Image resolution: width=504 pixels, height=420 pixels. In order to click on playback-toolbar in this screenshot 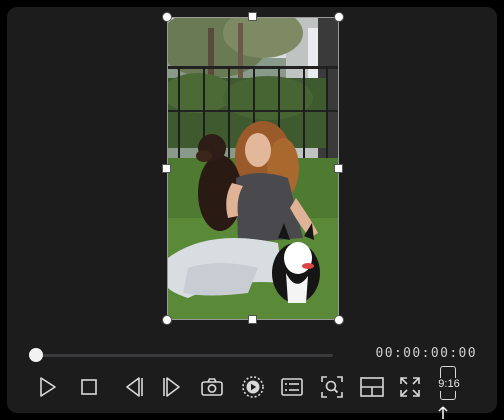, I will do `click(252, 387)`.